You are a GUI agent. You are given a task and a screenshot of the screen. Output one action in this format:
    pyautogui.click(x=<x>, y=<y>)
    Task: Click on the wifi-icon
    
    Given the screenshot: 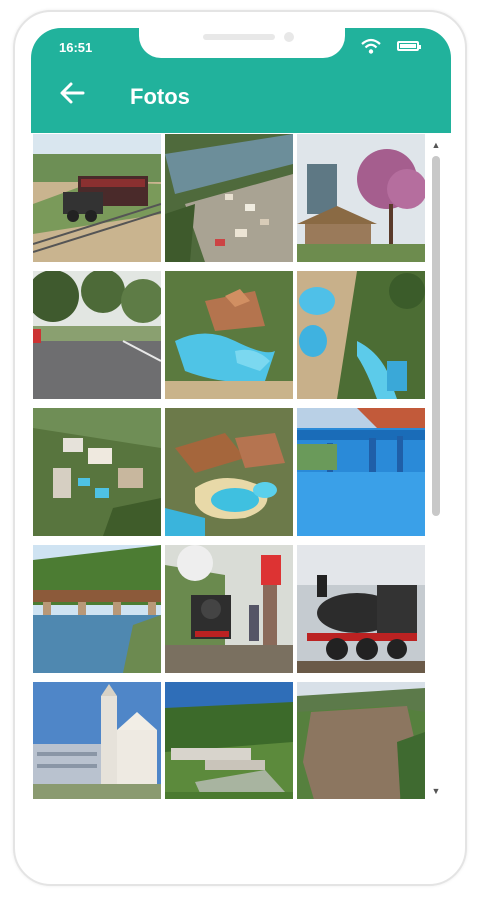 What is the action you would take?
    pyautogui.click(x=371, y=46)
    